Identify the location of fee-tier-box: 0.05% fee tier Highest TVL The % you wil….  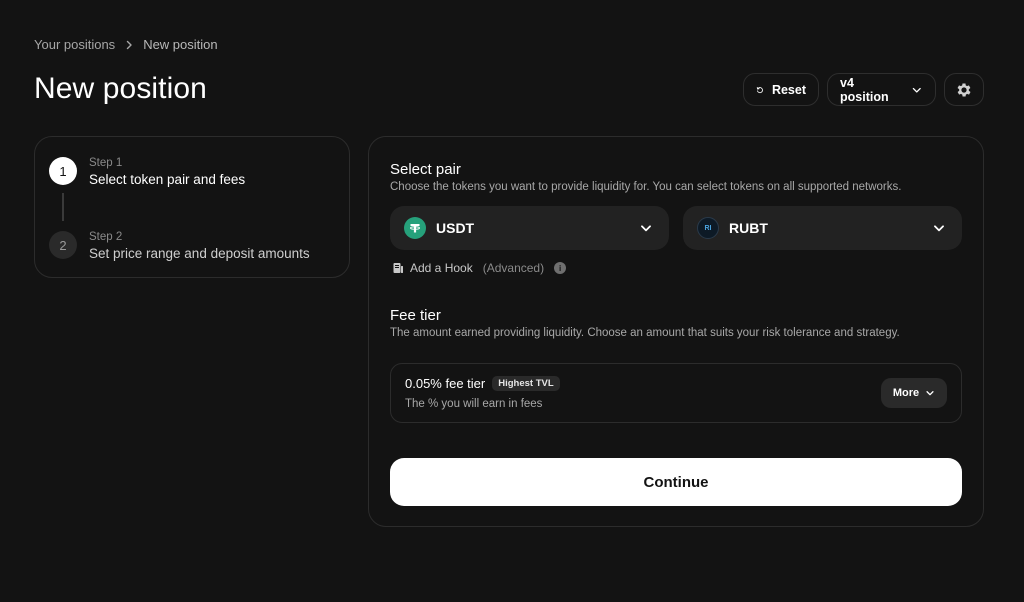
(676, 393).